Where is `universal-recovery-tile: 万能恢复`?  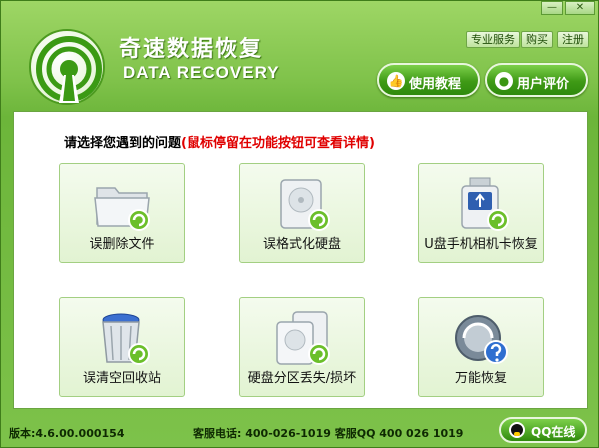
universal-recovery-tile: 万能恢复 is located at coordinates (481, 347).